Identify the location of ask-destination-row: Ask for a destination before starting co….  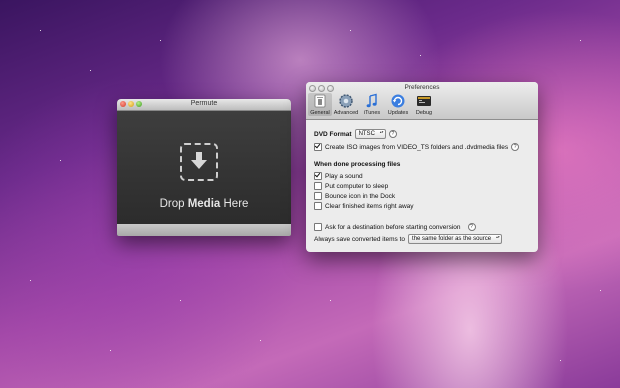
(395, 227).